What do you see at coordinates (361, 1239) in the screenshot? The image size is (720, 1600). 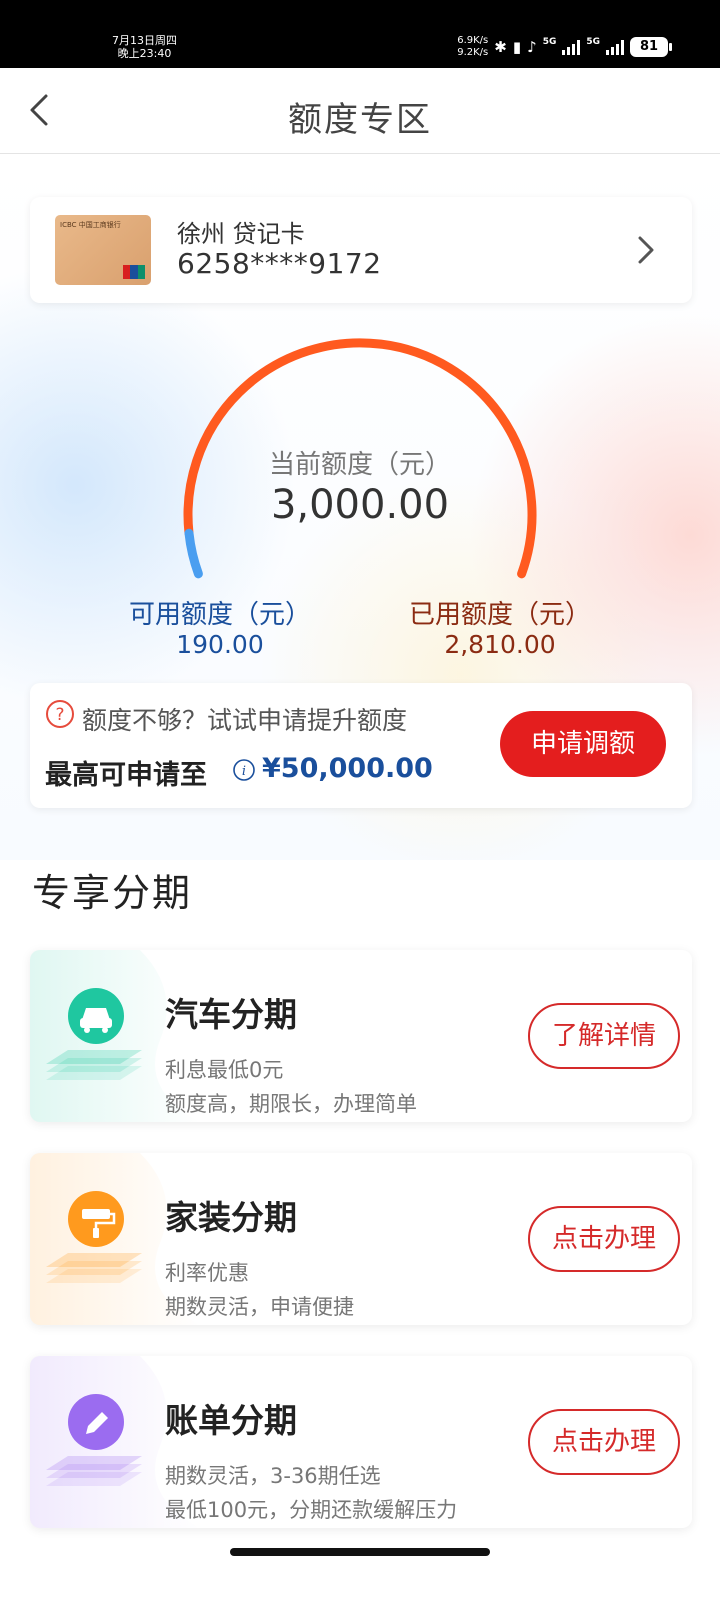 I see `installment-card-home-decor: 家装分期 利率优惠 期数灵活，申请便捷 点击办理` at bounding box center [361, 1239].